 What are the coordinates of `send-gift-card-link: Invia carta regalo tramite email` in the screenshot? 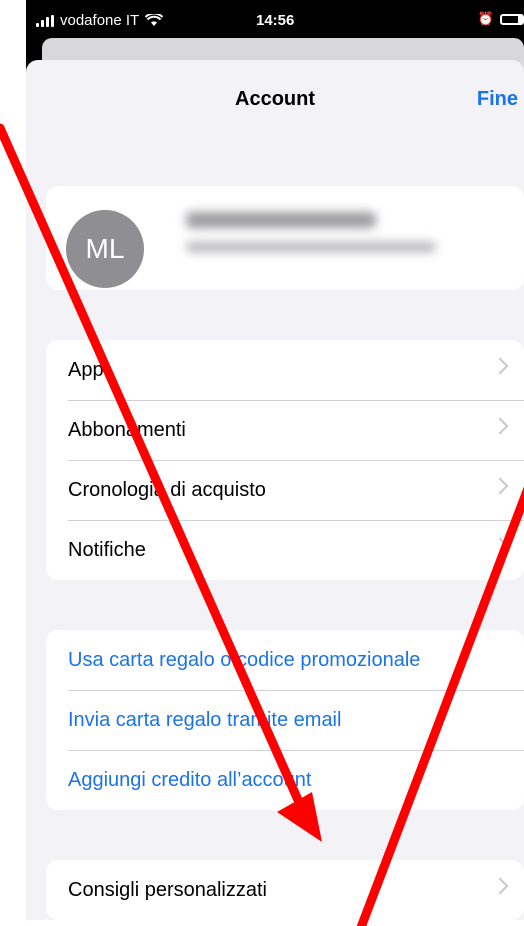 It's located at (285, 720).